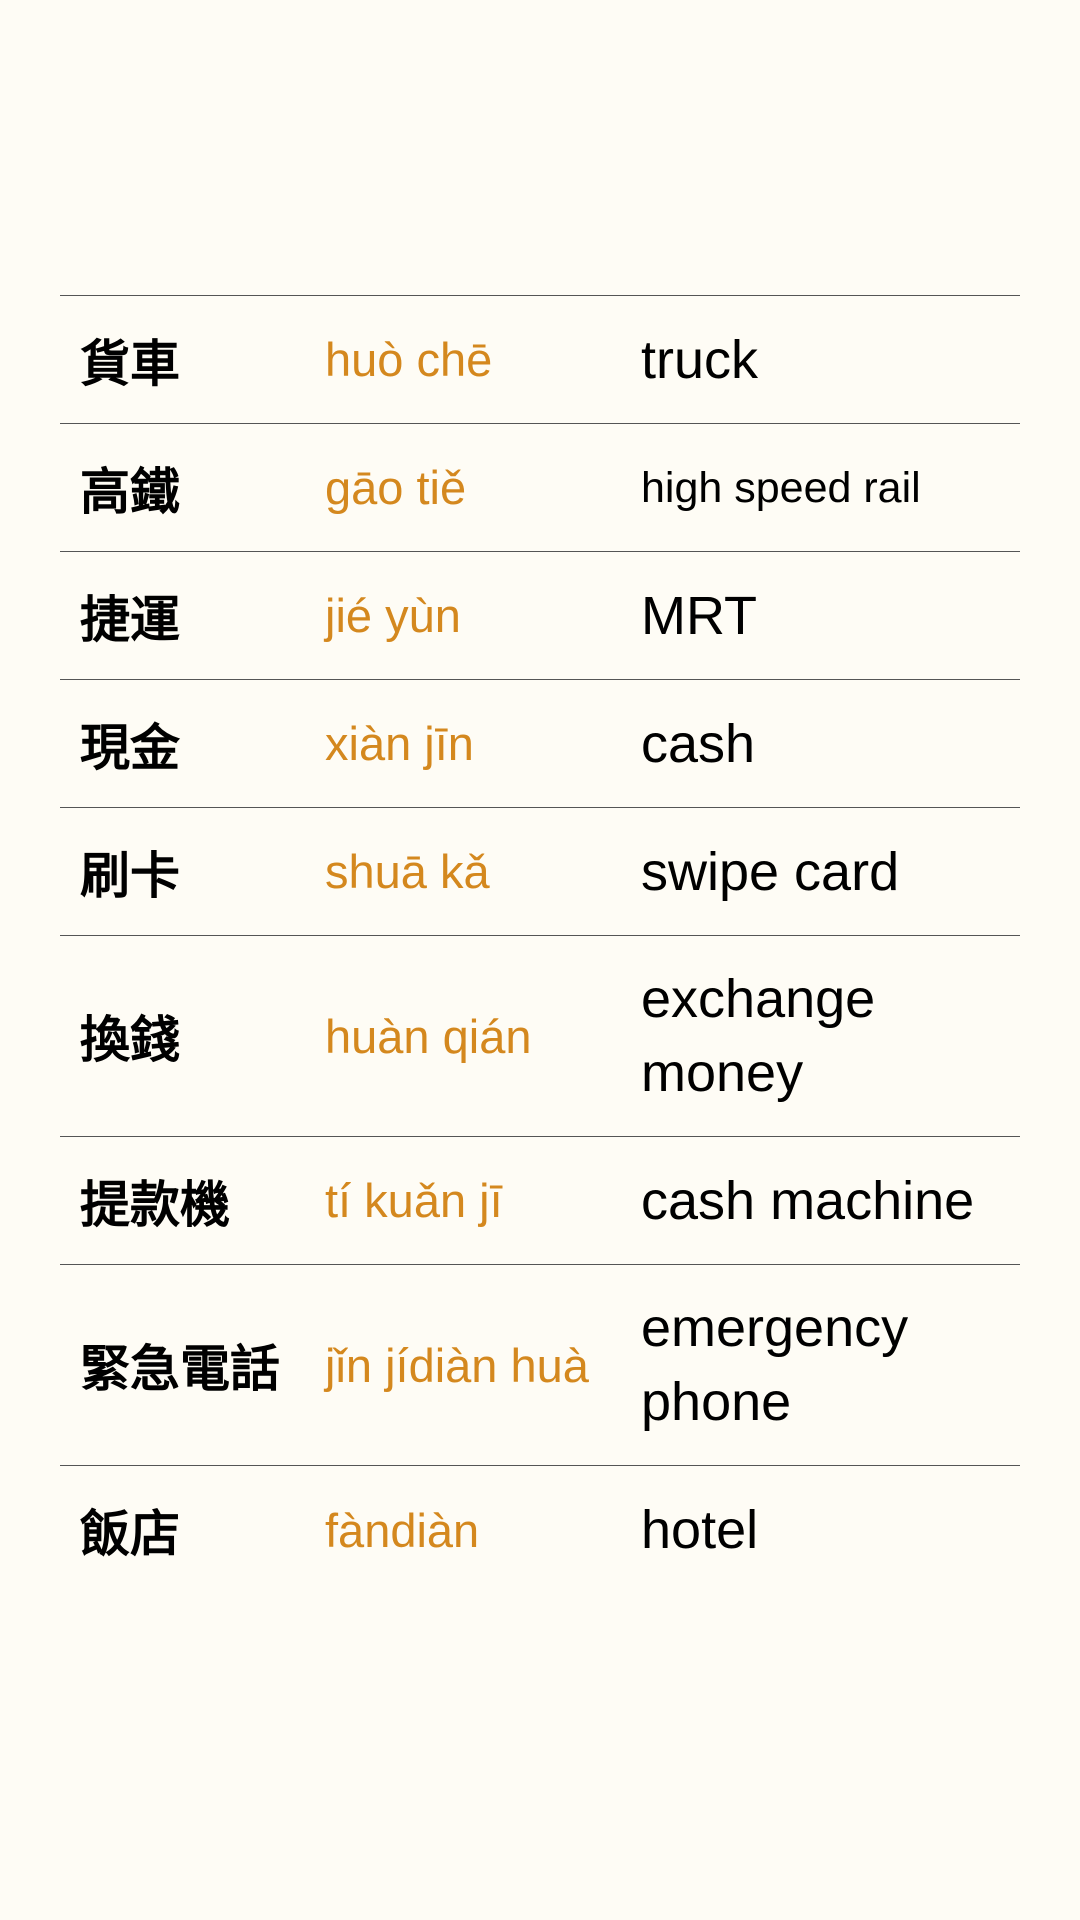  I want to click on pinyin-text: jié yùn, so click(393, 615).